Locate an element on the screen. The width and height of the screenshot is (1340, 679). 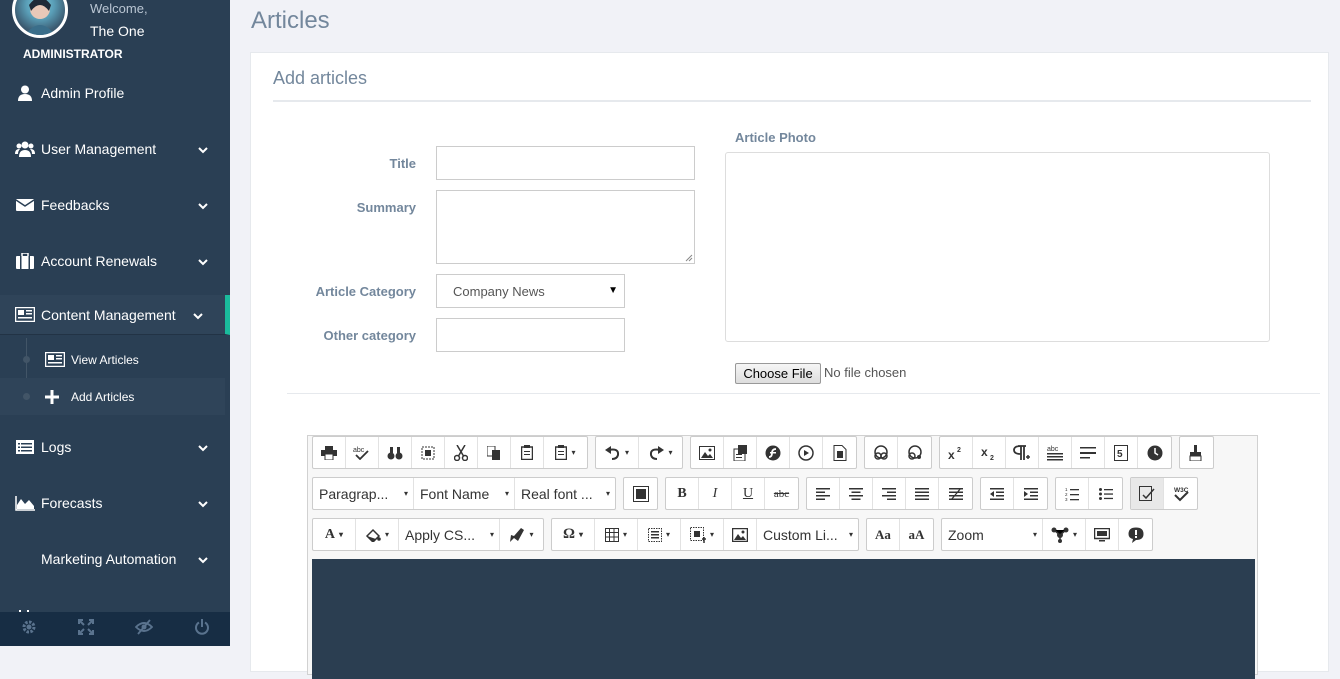
plus-icon is located at coordinates (52, 396).